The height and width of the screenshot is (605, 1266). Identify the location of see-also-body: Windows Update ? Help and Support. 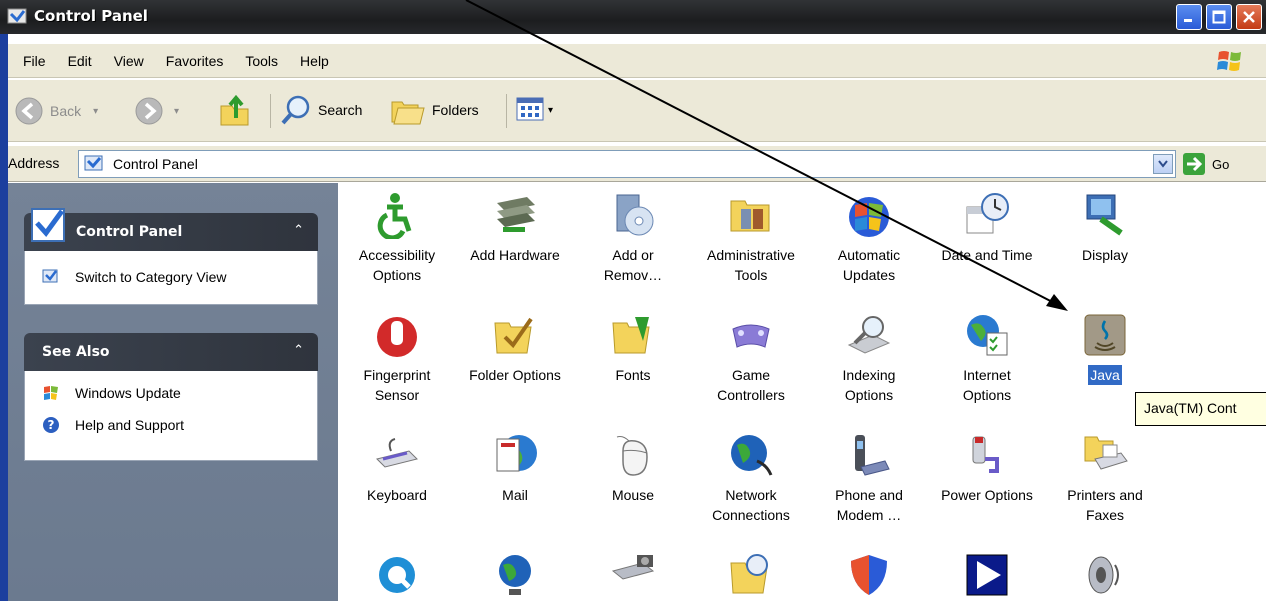
(171, 416).